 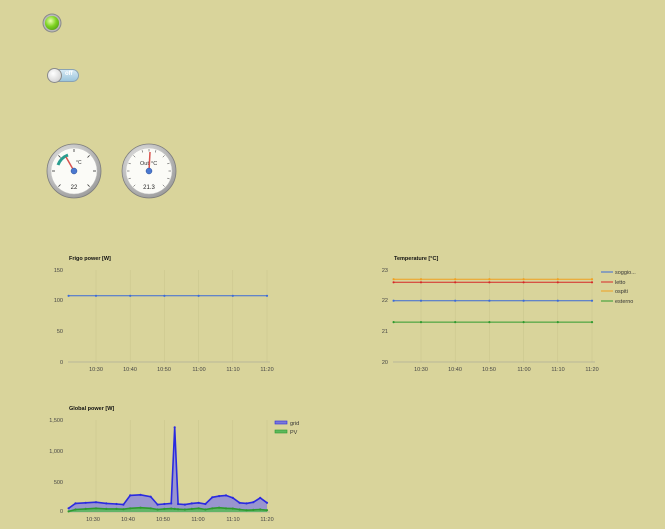 I want to click on legend: soggio... letto ospiti esterno, so click(x=618, y=287).